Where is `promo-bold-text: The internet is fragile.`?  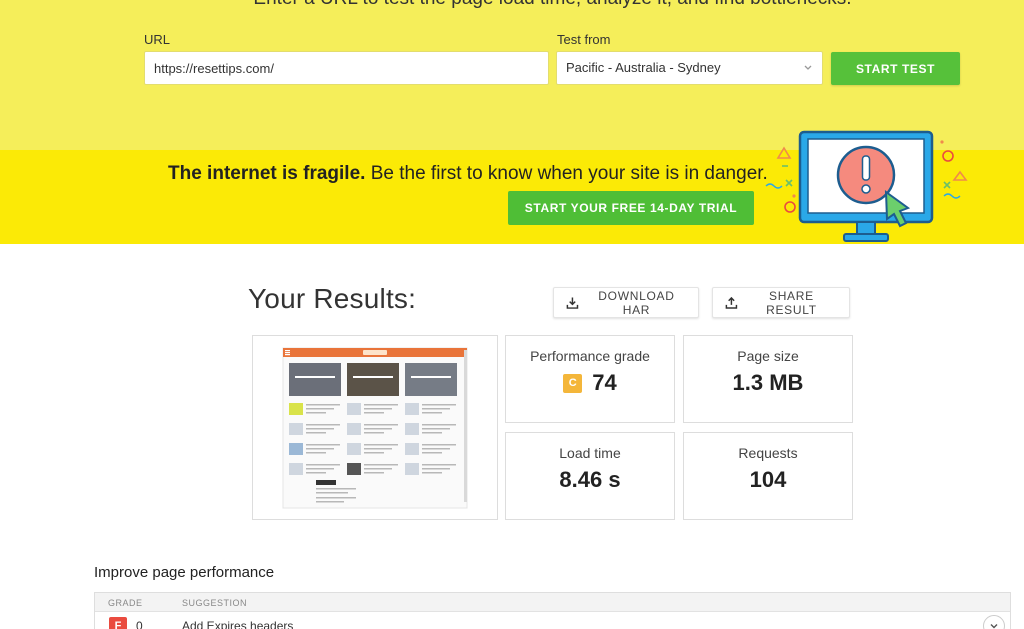
promo-bold-text: The internet is fragile. is located at coordinates (267, 173).